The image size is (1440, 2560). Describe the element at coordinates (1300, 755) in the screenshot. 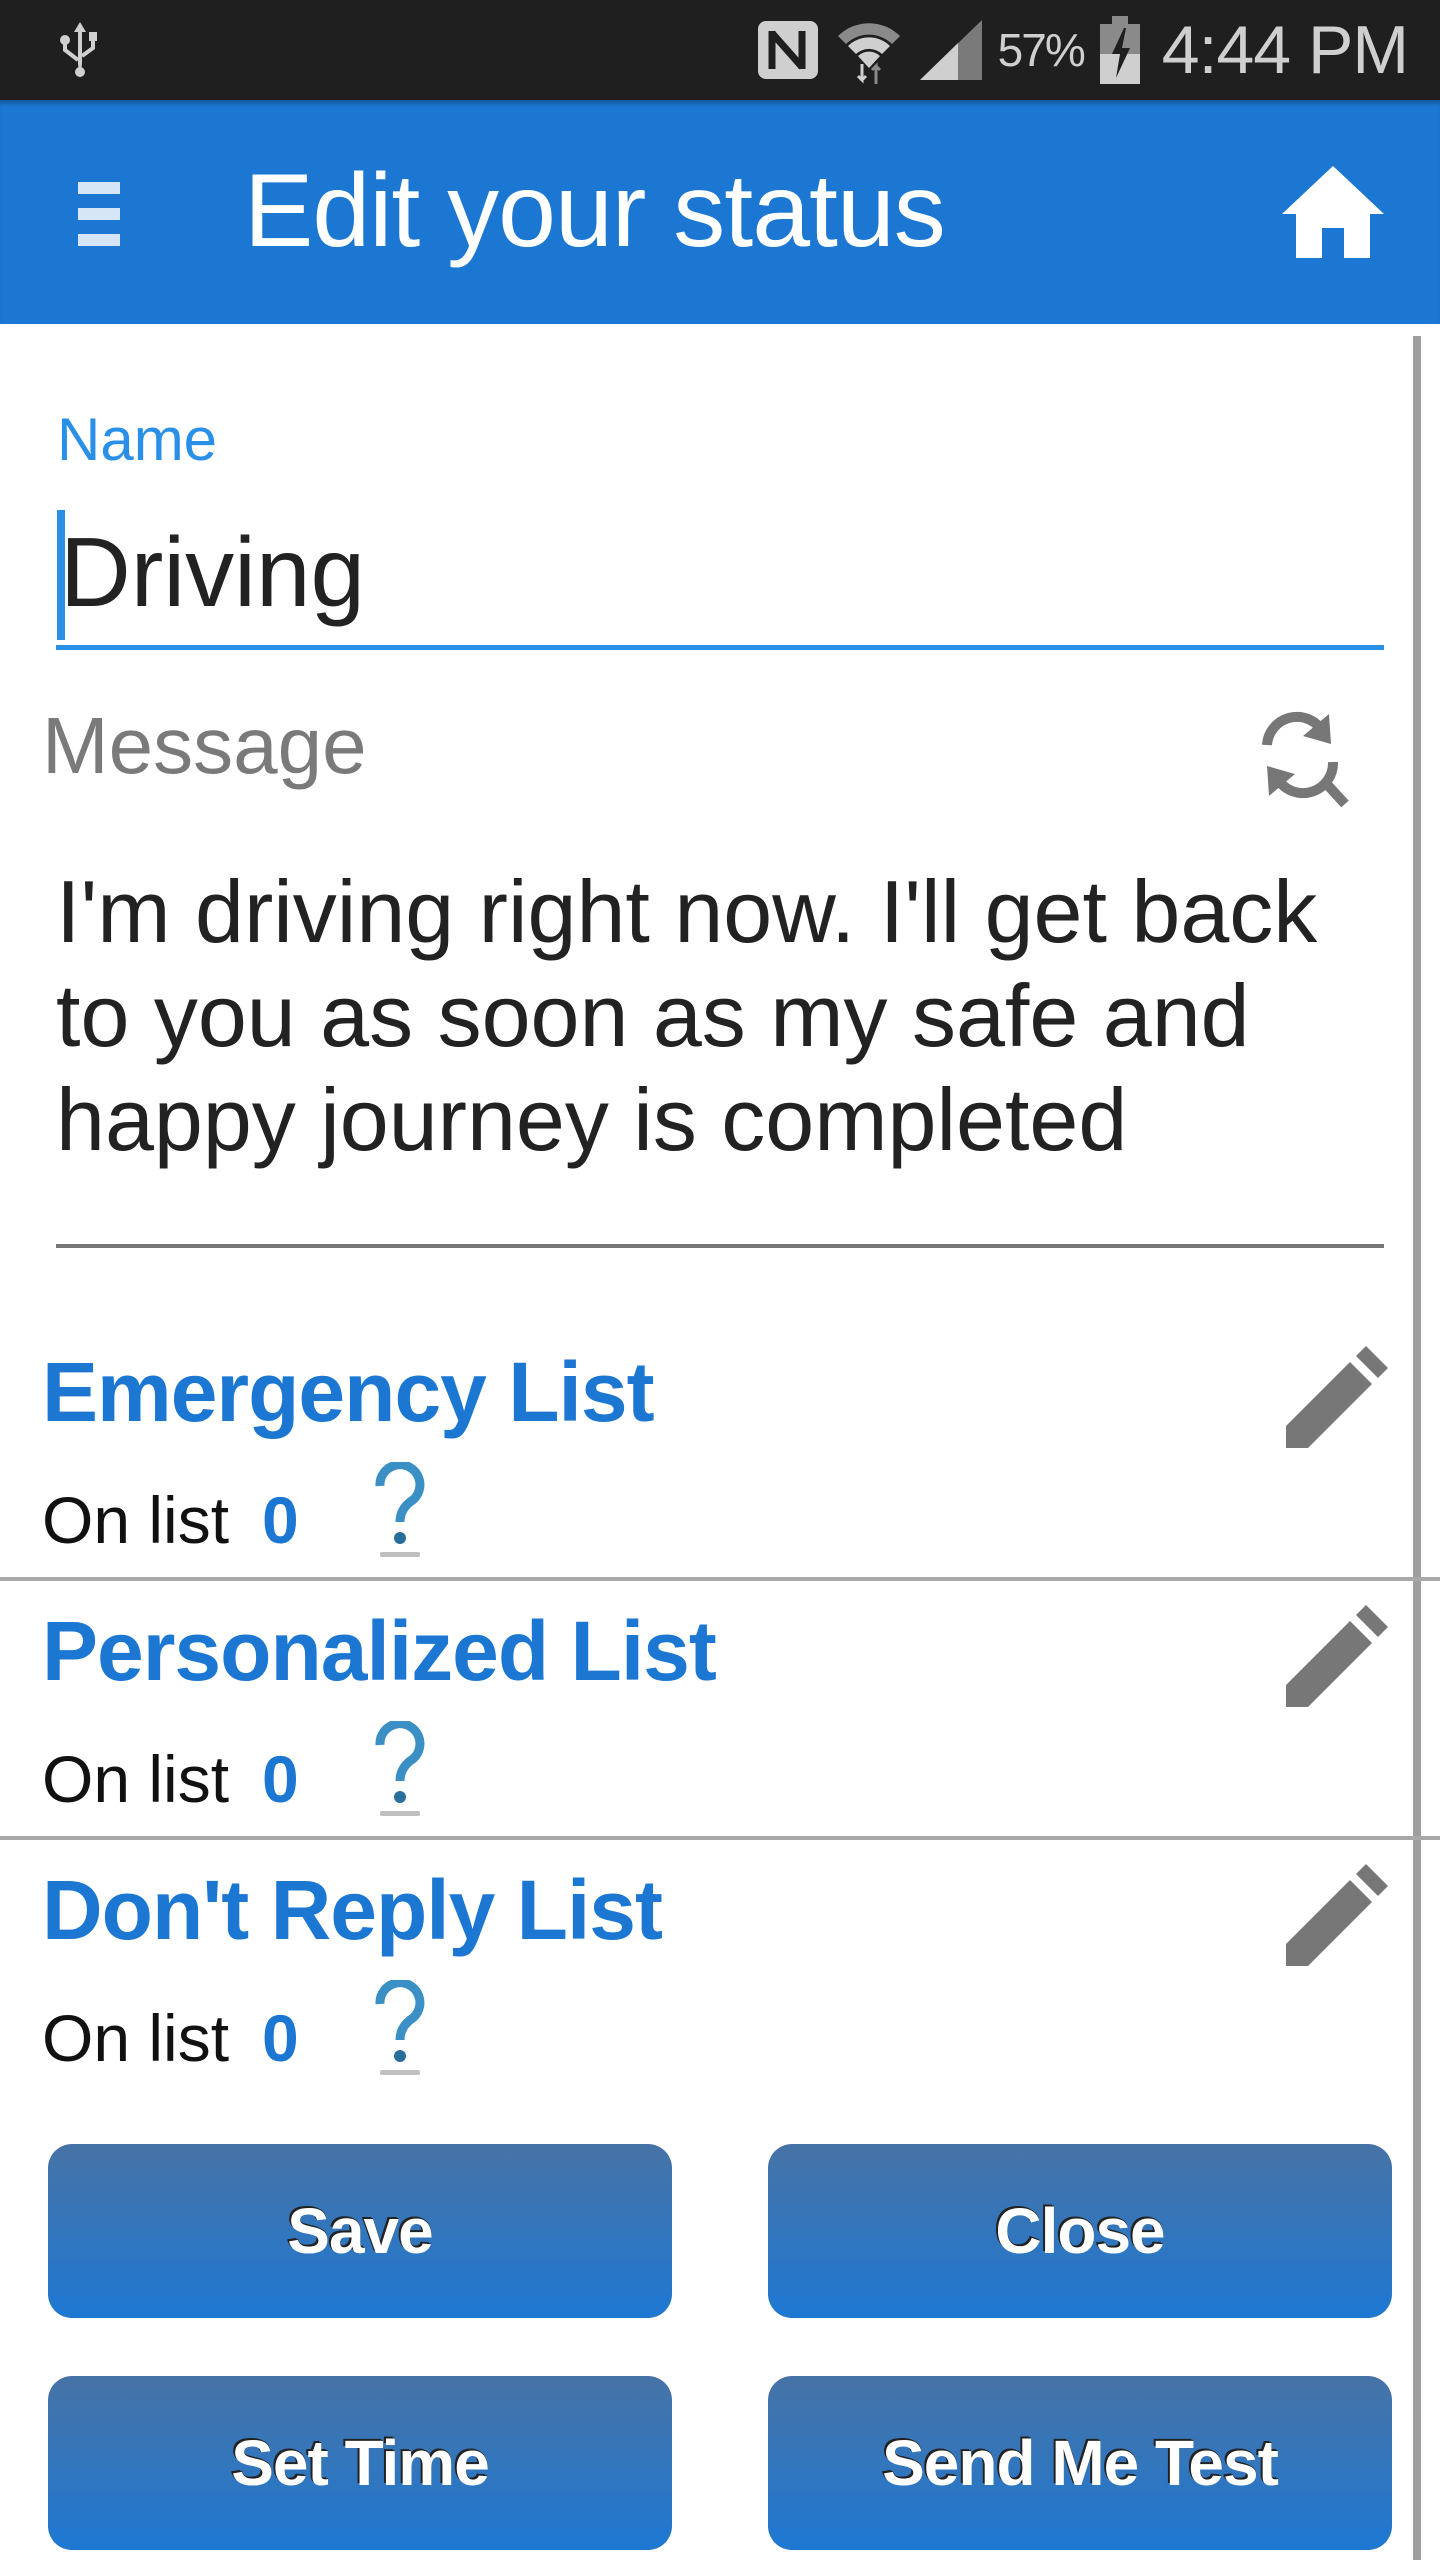

I see `refresh-search-icon` at that location.